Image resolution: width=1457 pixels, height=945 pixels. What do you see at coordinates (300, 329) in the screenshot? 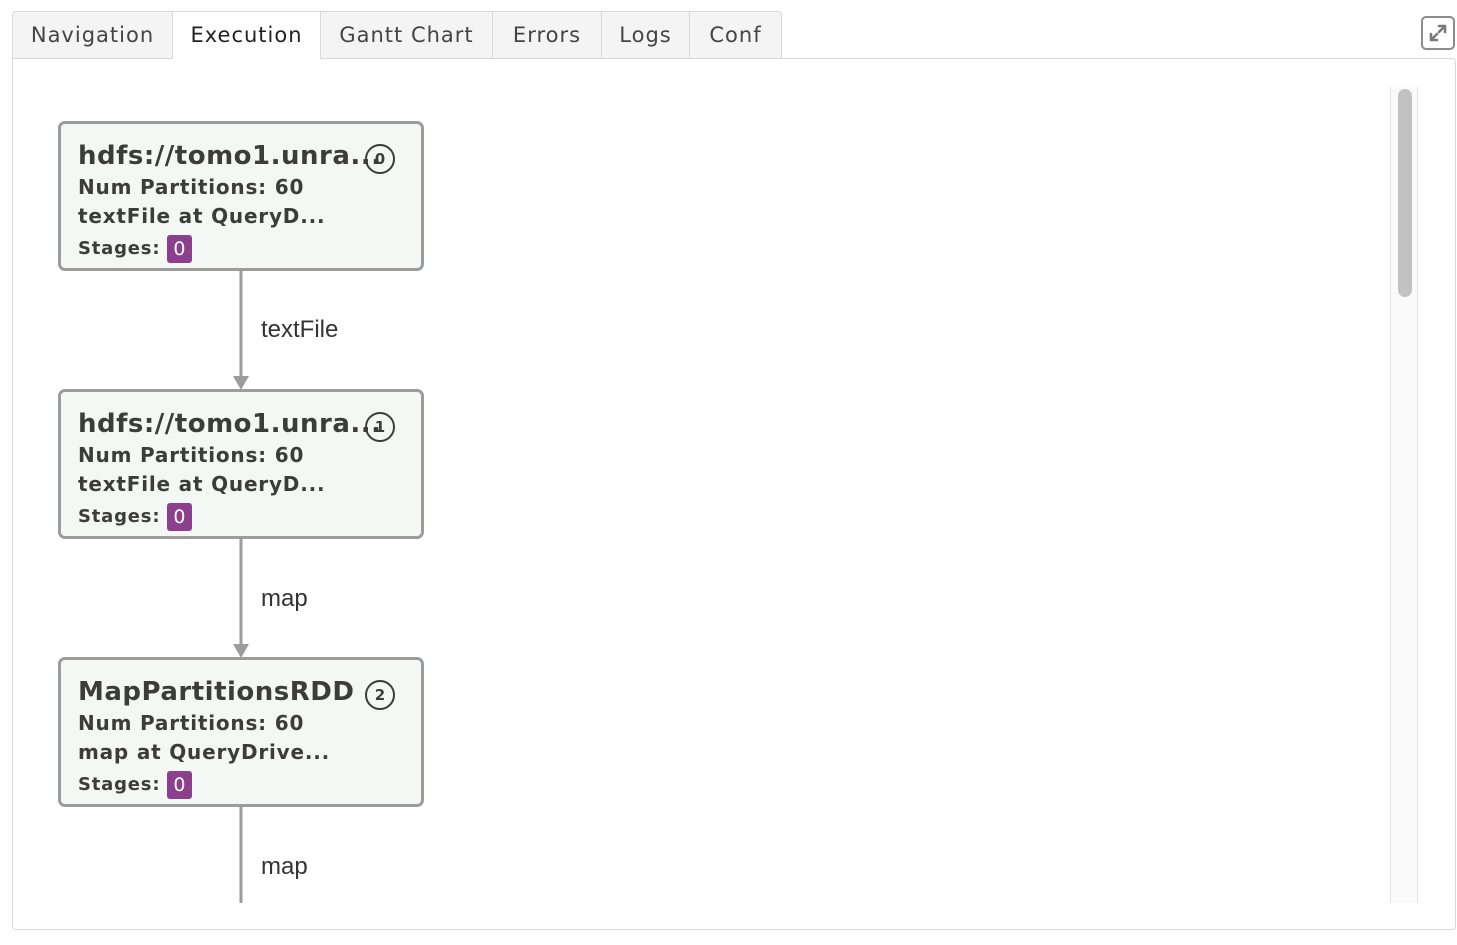
I see `edge-label-textfile: textFile` at bounding box center [300, 329].